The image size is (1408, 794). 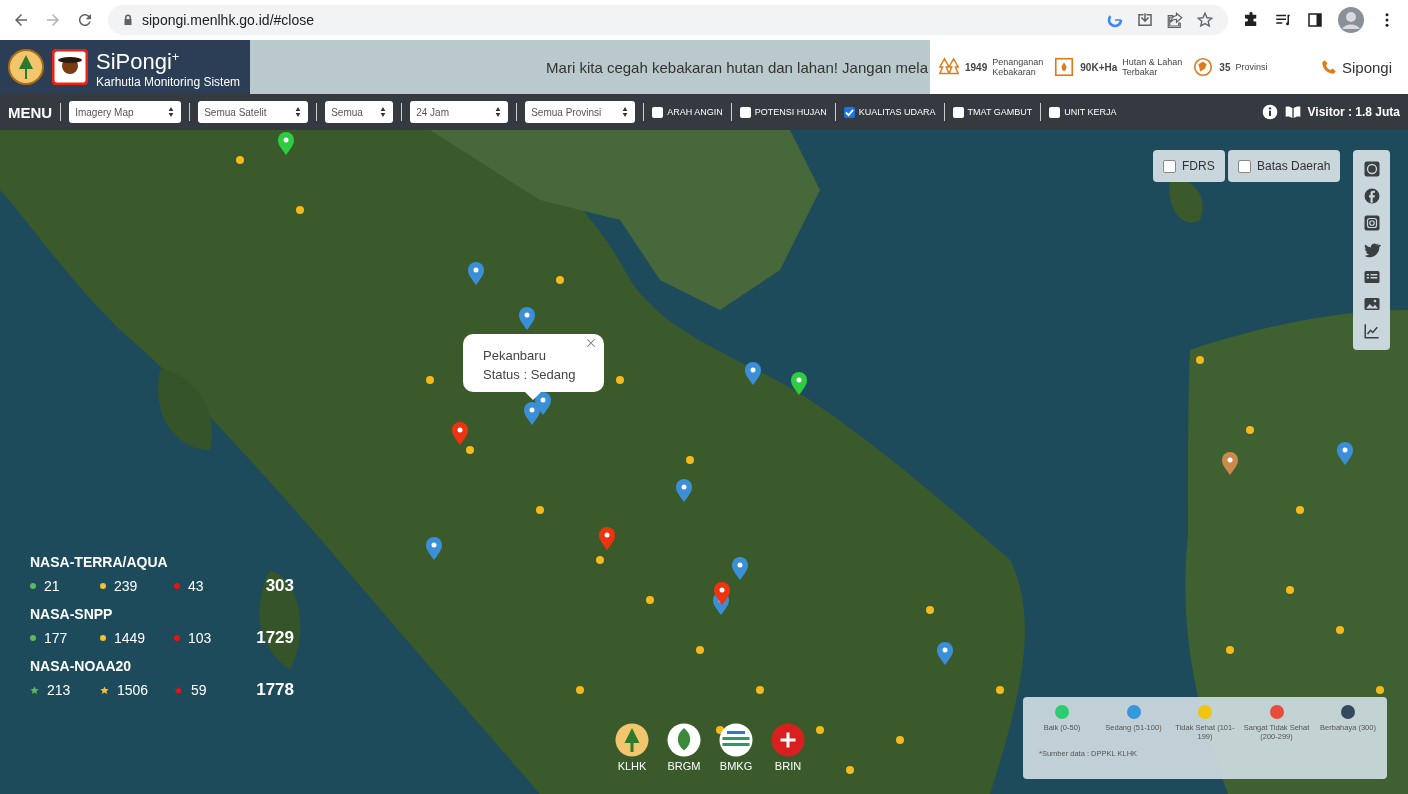 What do you see at coordinates (1371, 331) in the screenshot?
I see `chart-line-icon` at bounding box center [1371, 331].